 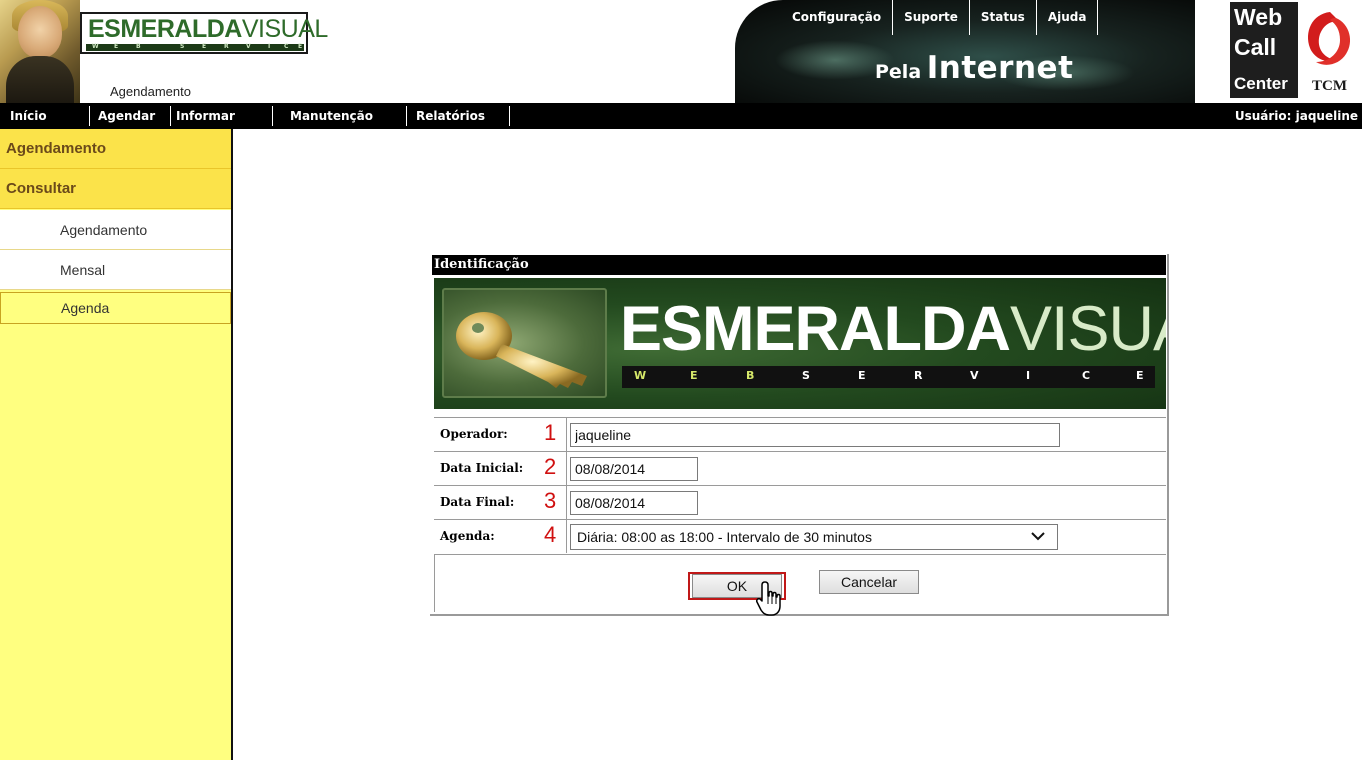 I want to click on cancel-button: Cancelar, so click(x=869, y=582).